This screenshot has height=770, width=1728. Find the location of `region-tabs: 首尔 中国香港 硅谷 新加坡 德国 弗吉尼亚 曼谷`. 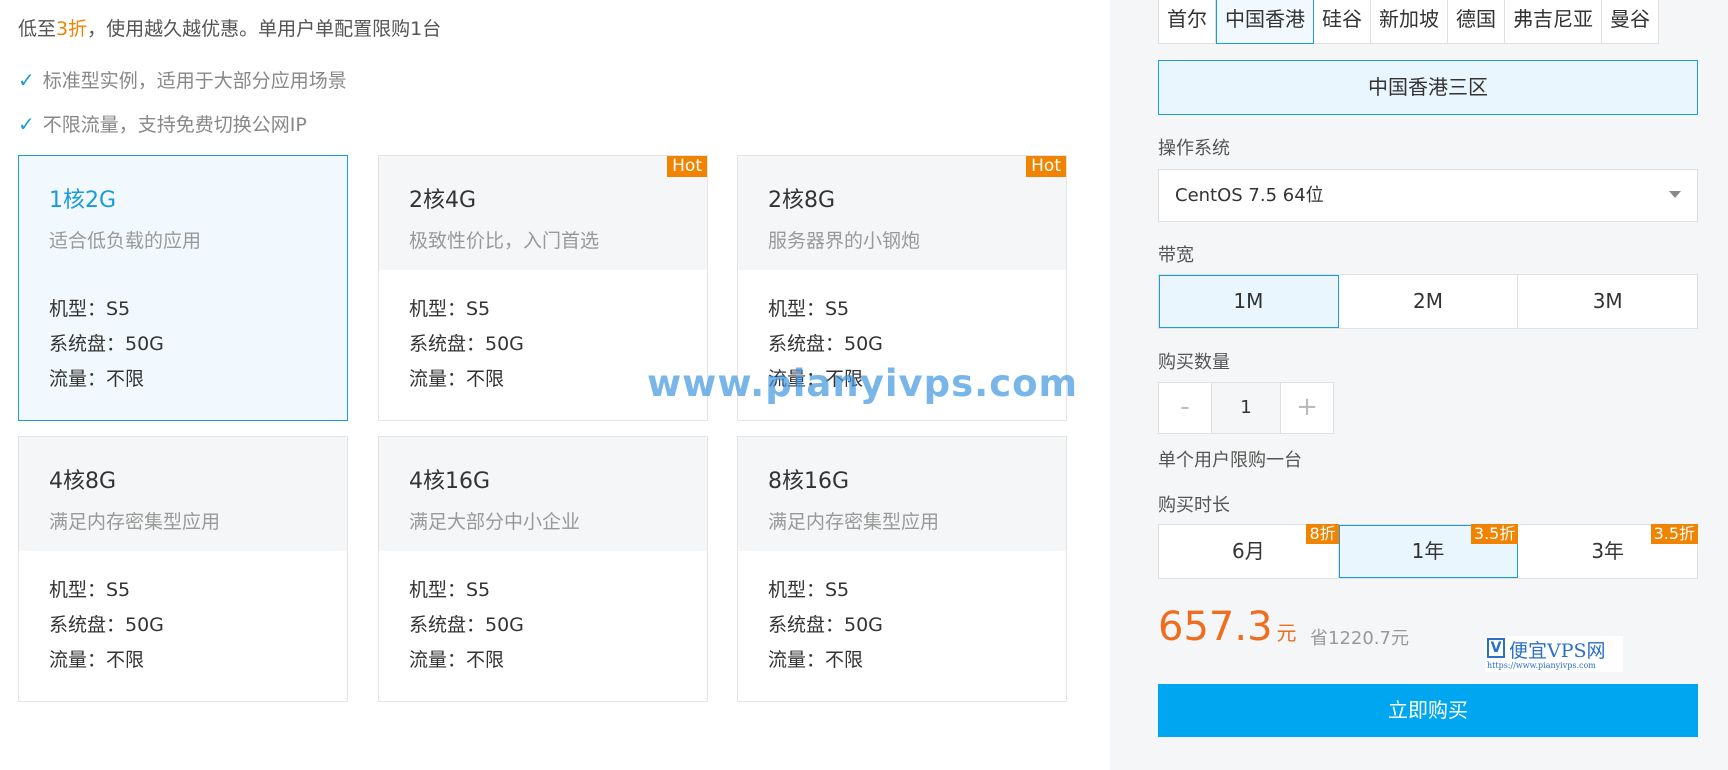

region-tabs: 首尔 中国香港 硅谷 新加坡 德国 弗吉尼亚 曼谷 is located at coordinates (1408, 22).